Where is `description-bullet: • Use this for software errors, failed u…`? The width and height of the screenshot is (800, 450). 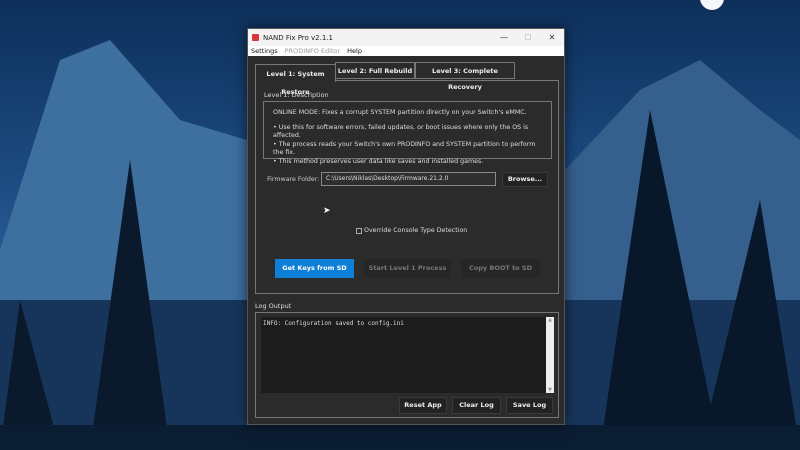 description-bullet: • Use this for software errors, failed u… is located at coordinates (401, 131).